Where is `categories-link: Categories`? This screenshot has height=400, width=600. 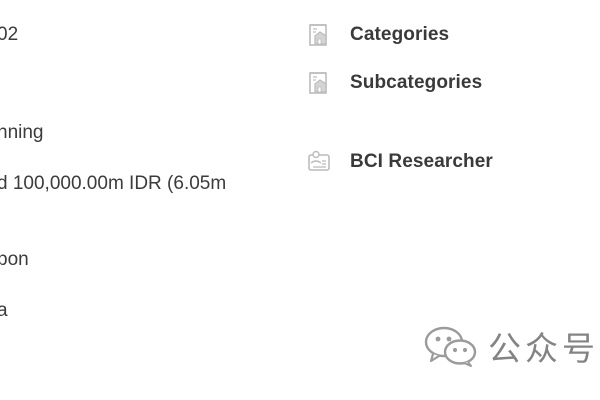
categories-link: Categories is located at coordinates (377, 35).